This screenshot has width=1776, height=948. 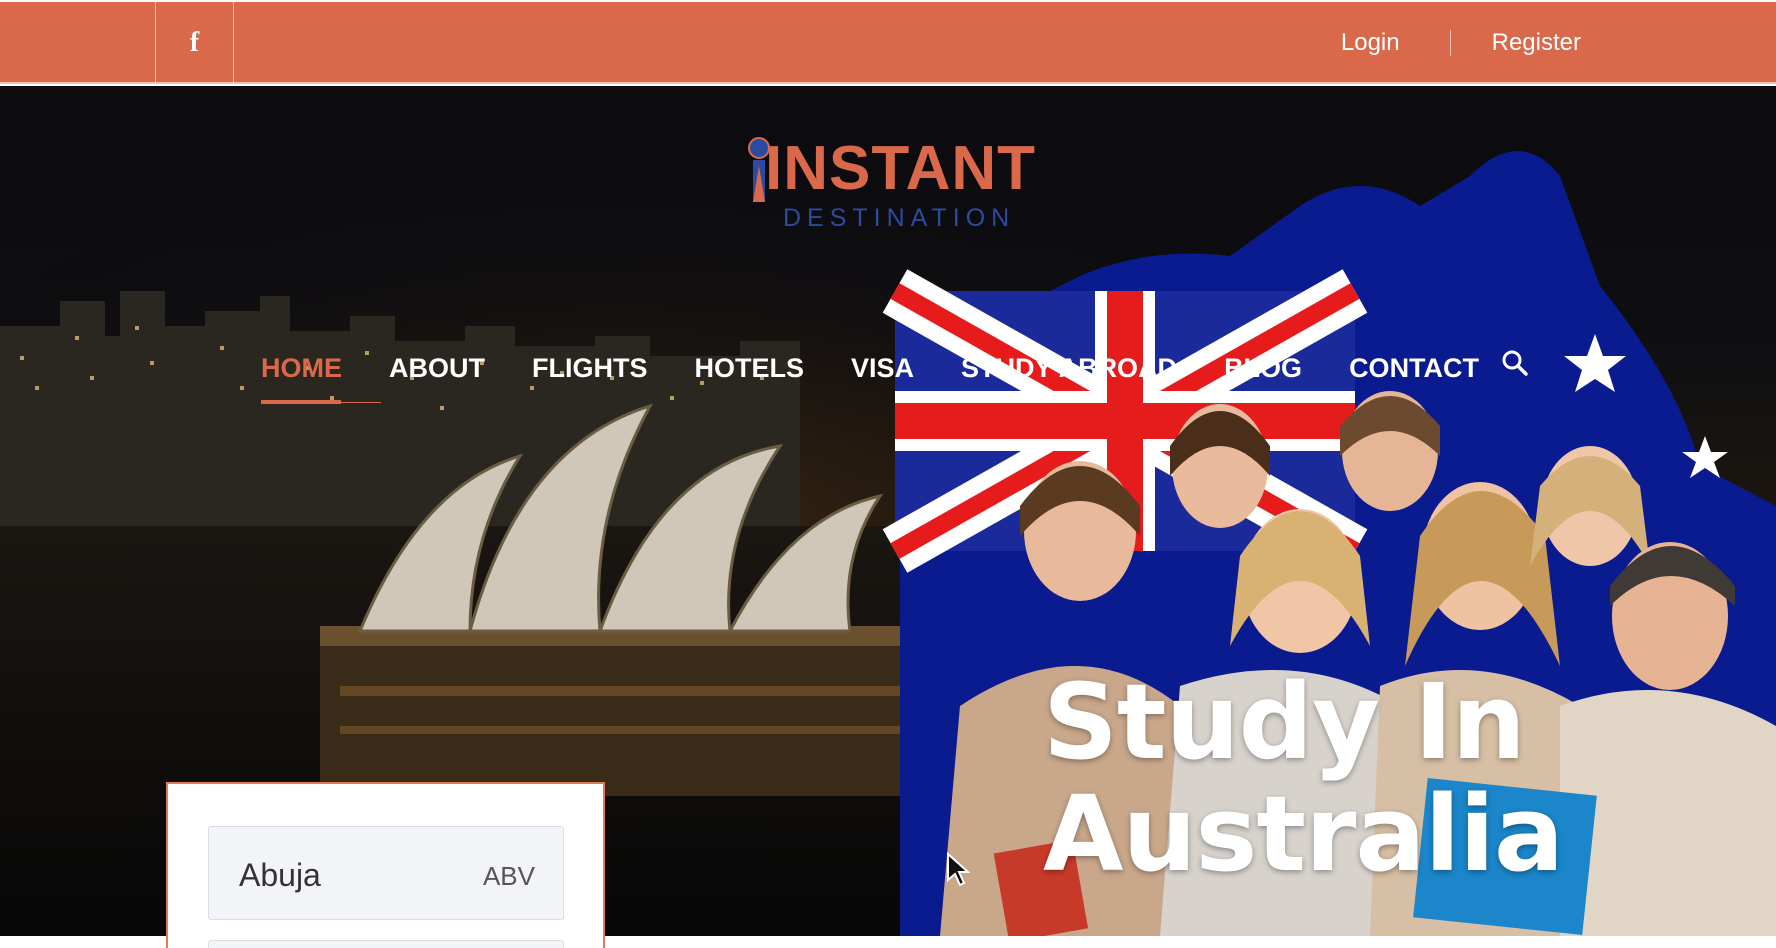 I want to click on nav-flights: FLIGHTS, so click(x=590, y=368).